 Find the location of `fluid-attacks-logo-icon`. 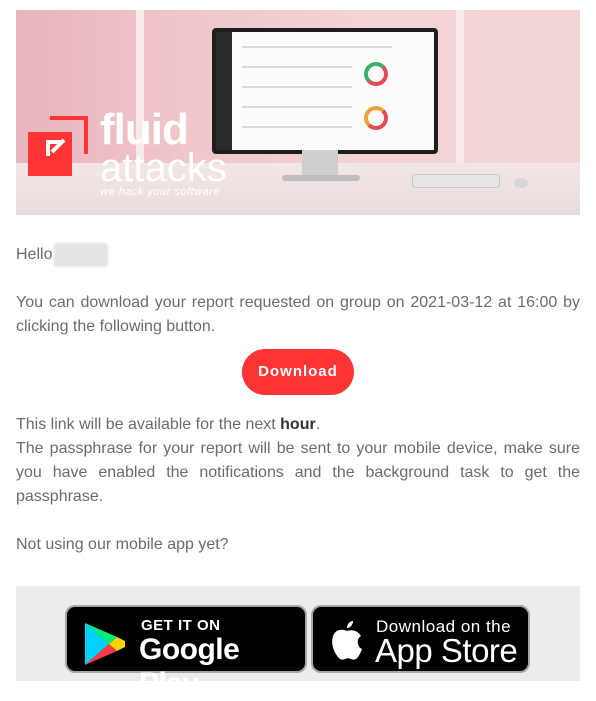

fluid-attacks-logo-icon is located at coordinates (58, 146).